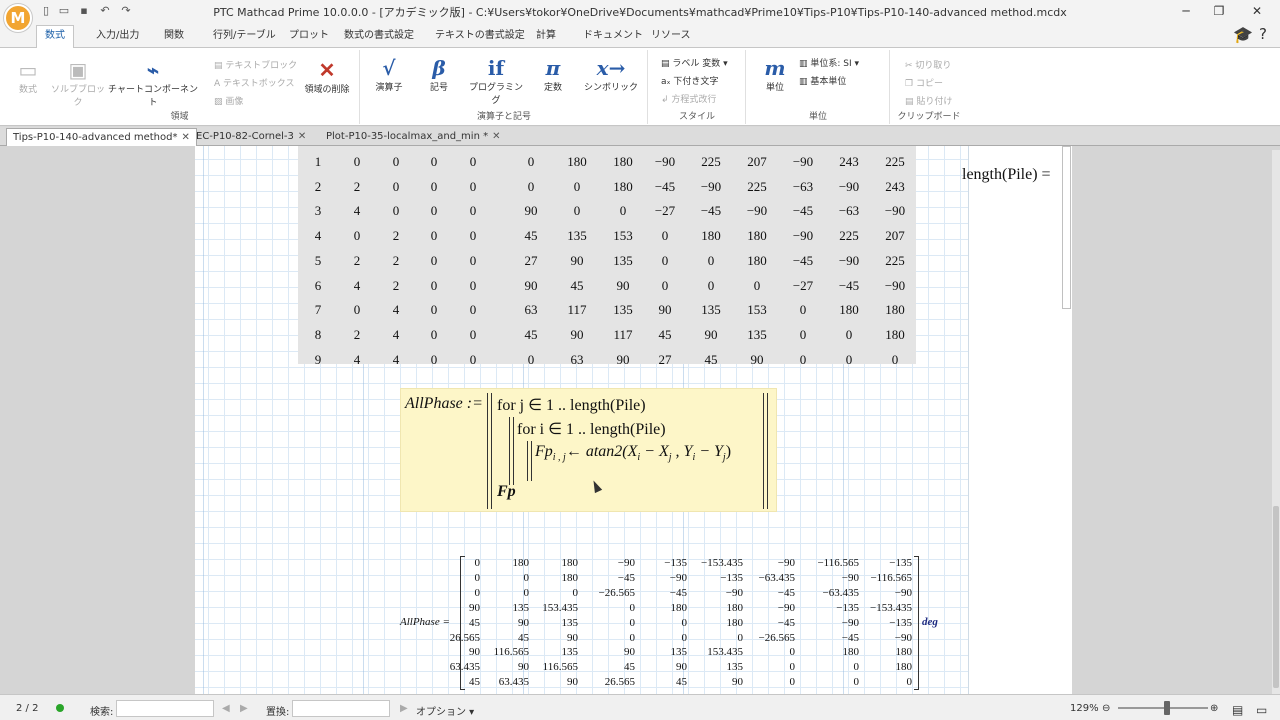 The width and height of the screenshot is (1280, 720). Describe the element at coordinates (613, 37) in the screenshot. I see `tab-document: ドキュメント` at that location.